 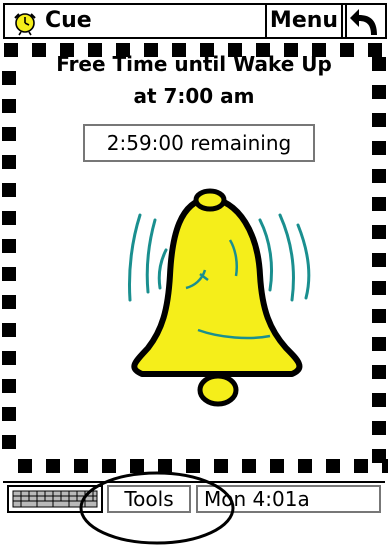 What do you see at coordinates (304, 21) in the screenshot?
I see `menu-button: Menu` at bounding box center [304, 21].